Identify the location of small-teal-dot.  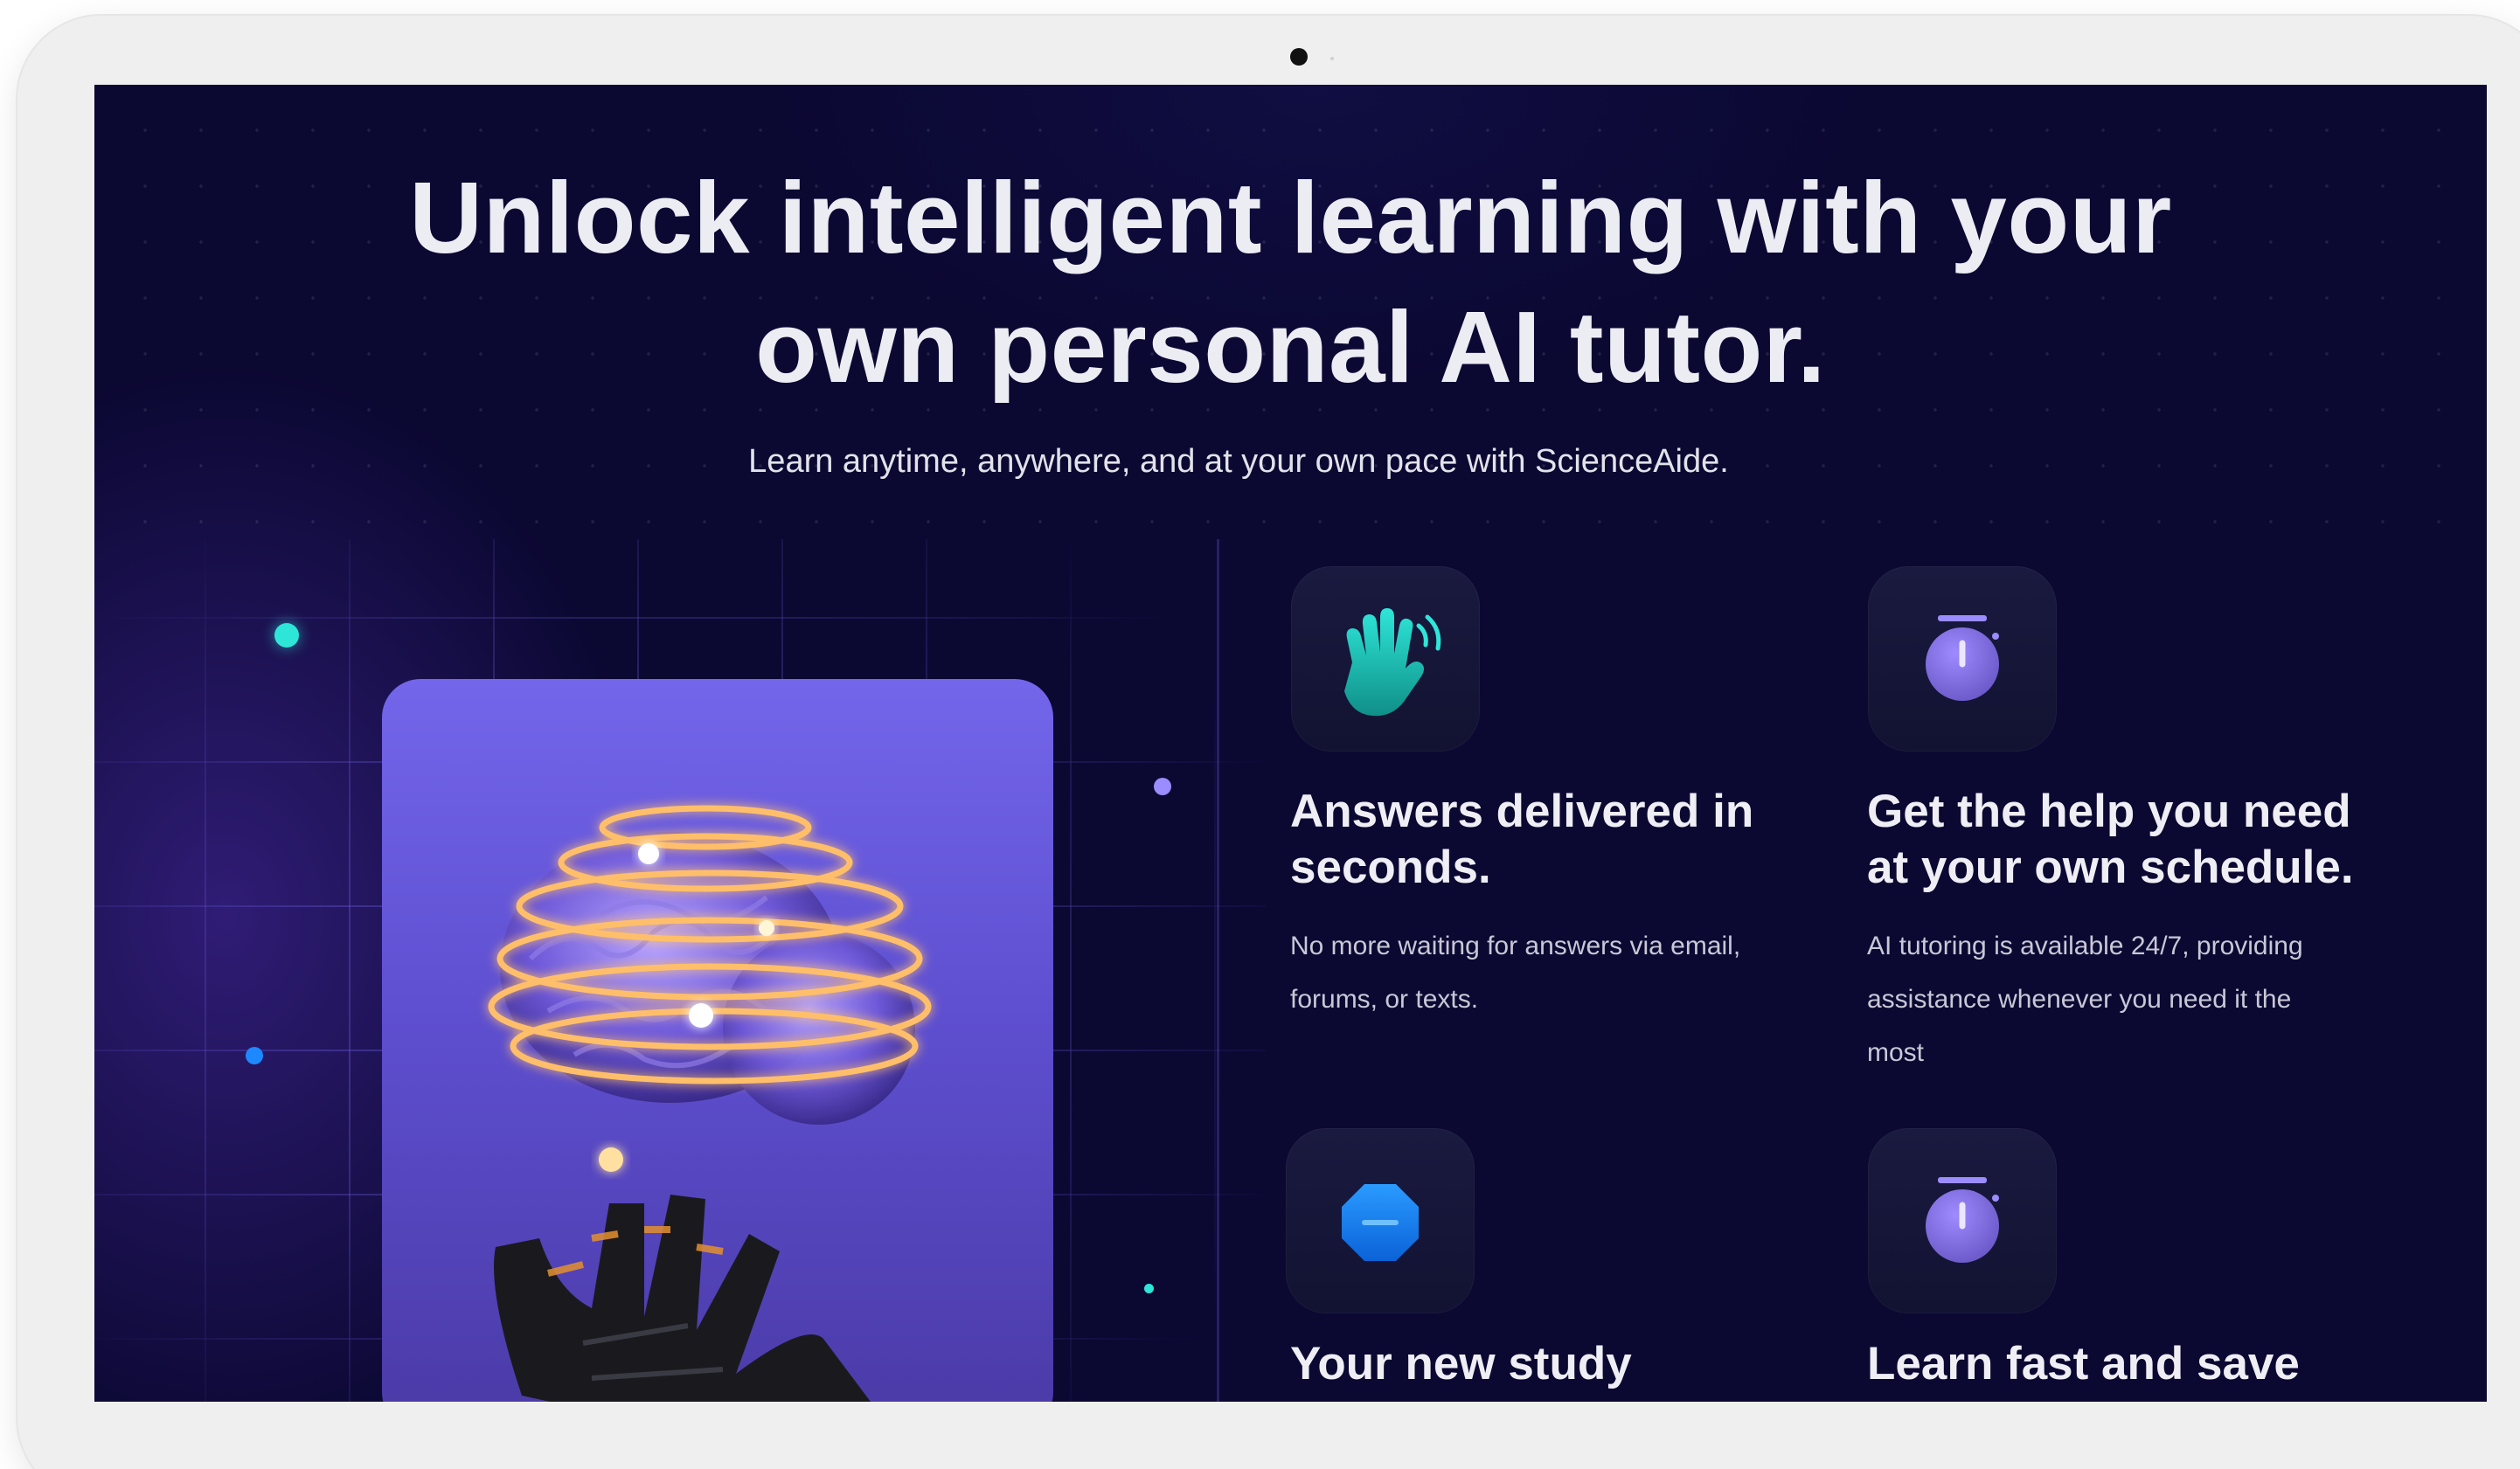
(1149, 1288).